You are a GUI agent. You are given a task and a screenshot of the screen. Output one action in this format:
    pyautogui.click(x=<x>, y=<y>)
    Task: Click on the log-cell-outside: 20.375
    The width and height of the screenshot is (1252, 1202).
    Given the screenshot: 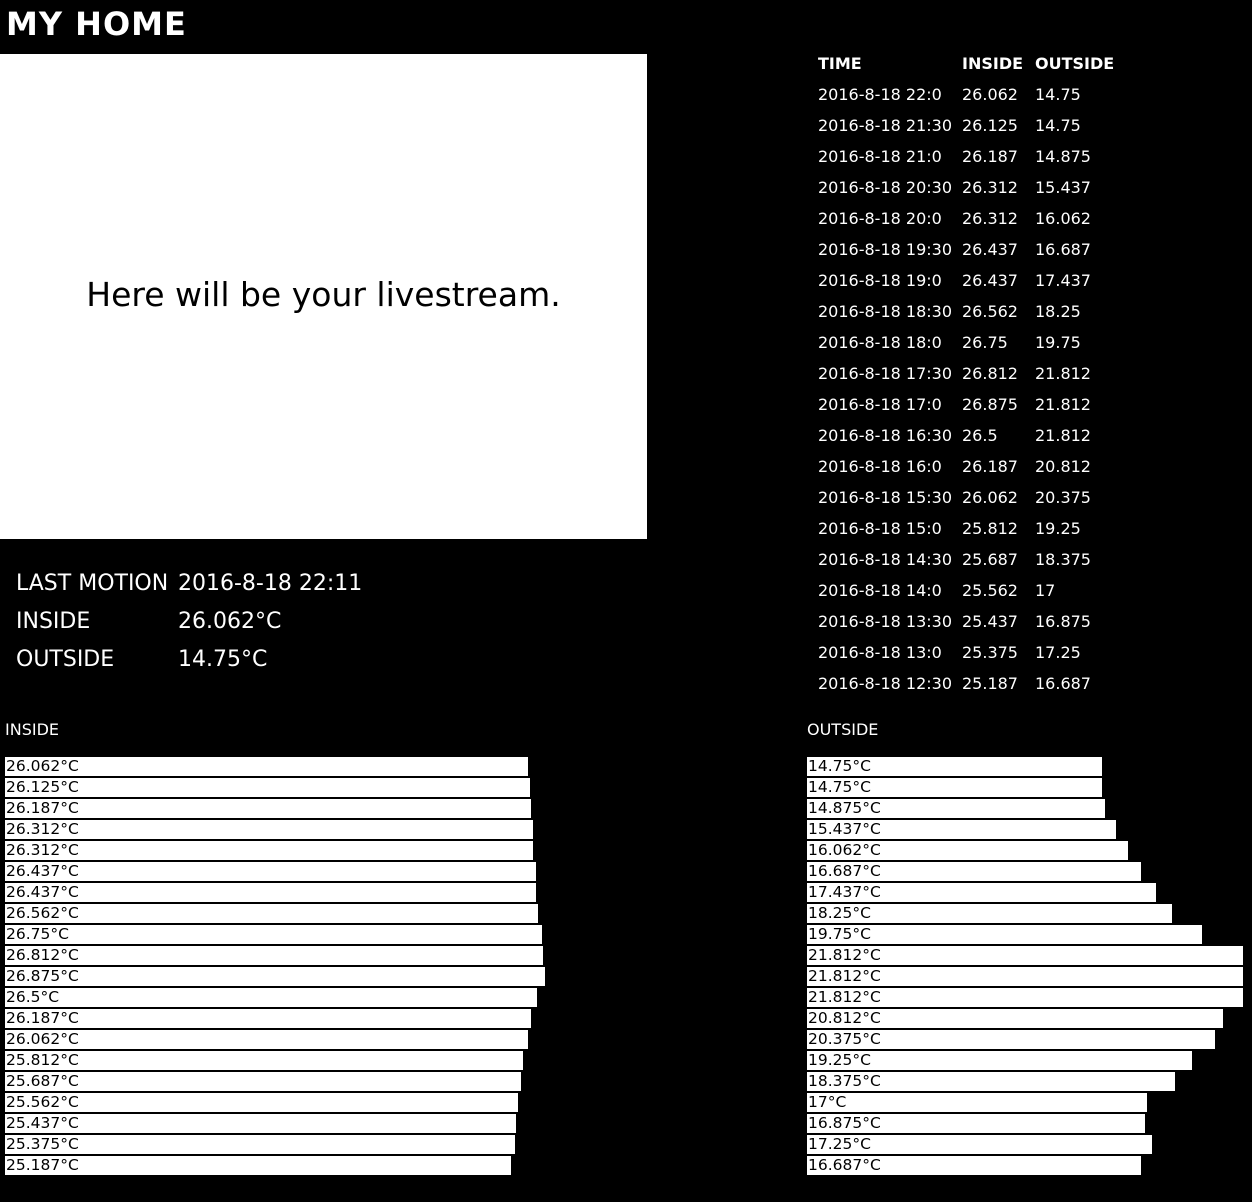 What is the action you would take?
    pyautogui.click(x=1063, y=497)
    